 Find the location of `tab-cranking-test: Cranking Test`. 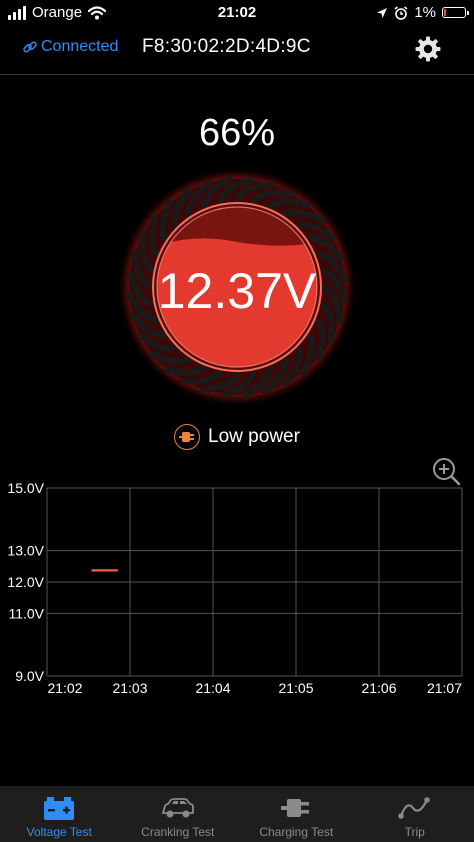

tab-cranking-test: Cranking Test is located at coordinates (178, 814).